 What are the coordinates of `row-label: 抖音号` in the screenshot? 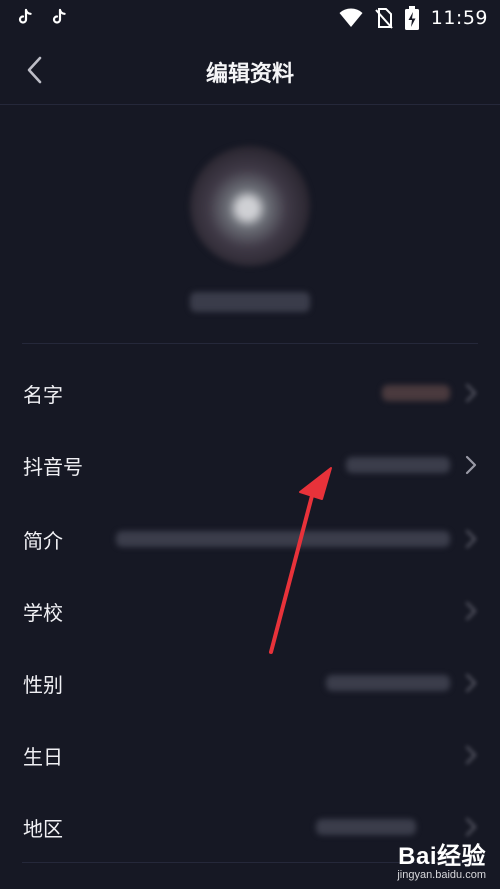 It's located at (53, 467).